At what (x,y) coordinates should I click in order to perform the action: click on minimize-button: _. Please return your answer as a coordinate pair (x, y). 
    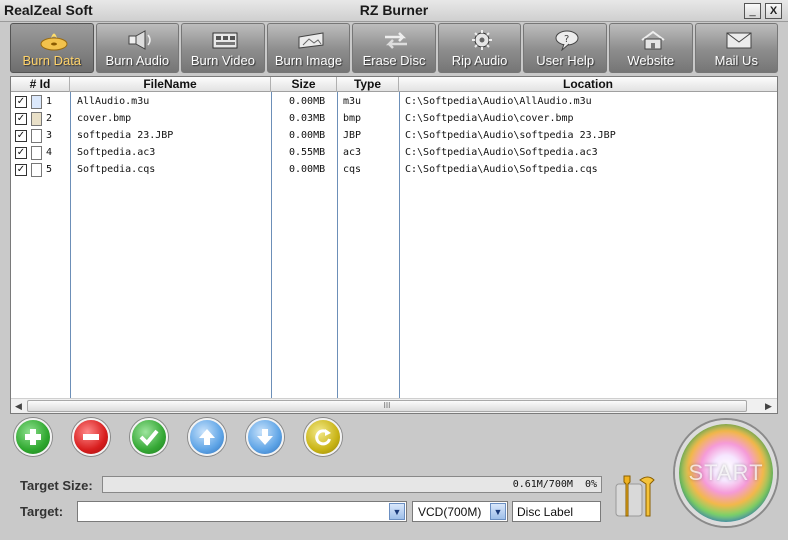
    Looking at the image, I should click on (752, 11).